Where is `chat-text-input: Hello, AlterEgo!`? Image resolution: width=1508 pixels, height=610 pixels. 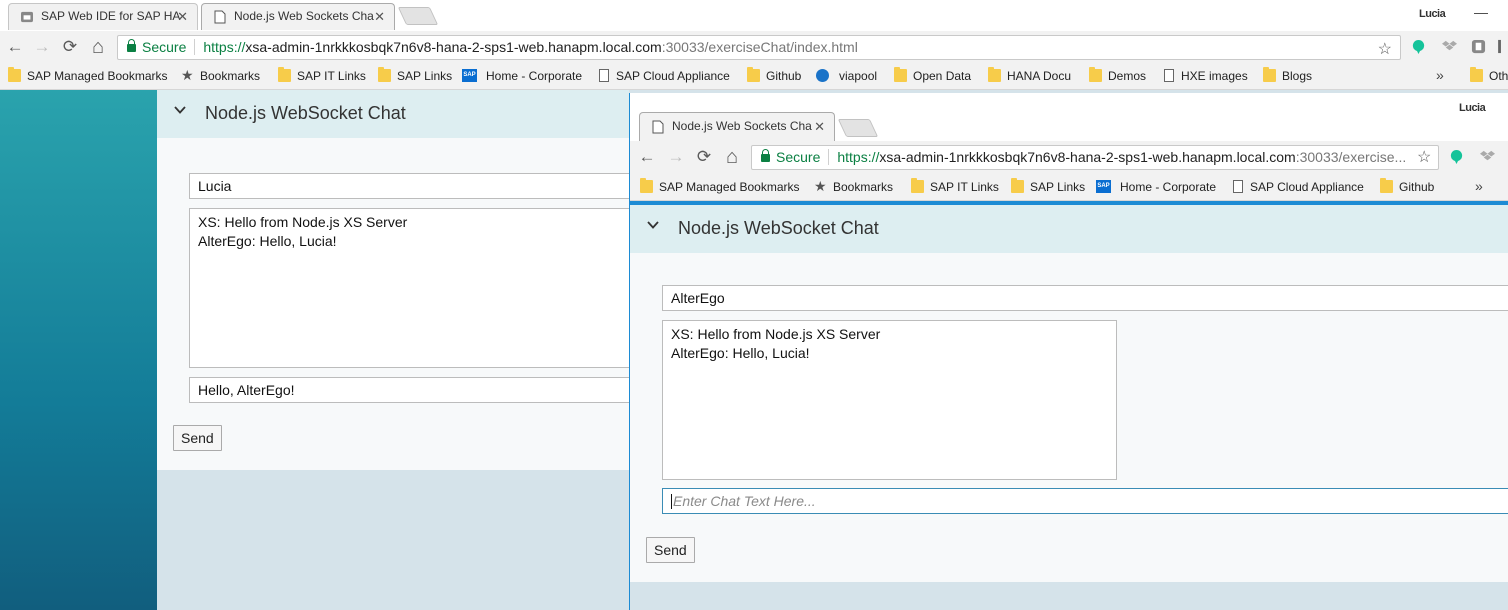 chat-text-input: Hello, AlterEgo! is located at coordinates (414, 390).